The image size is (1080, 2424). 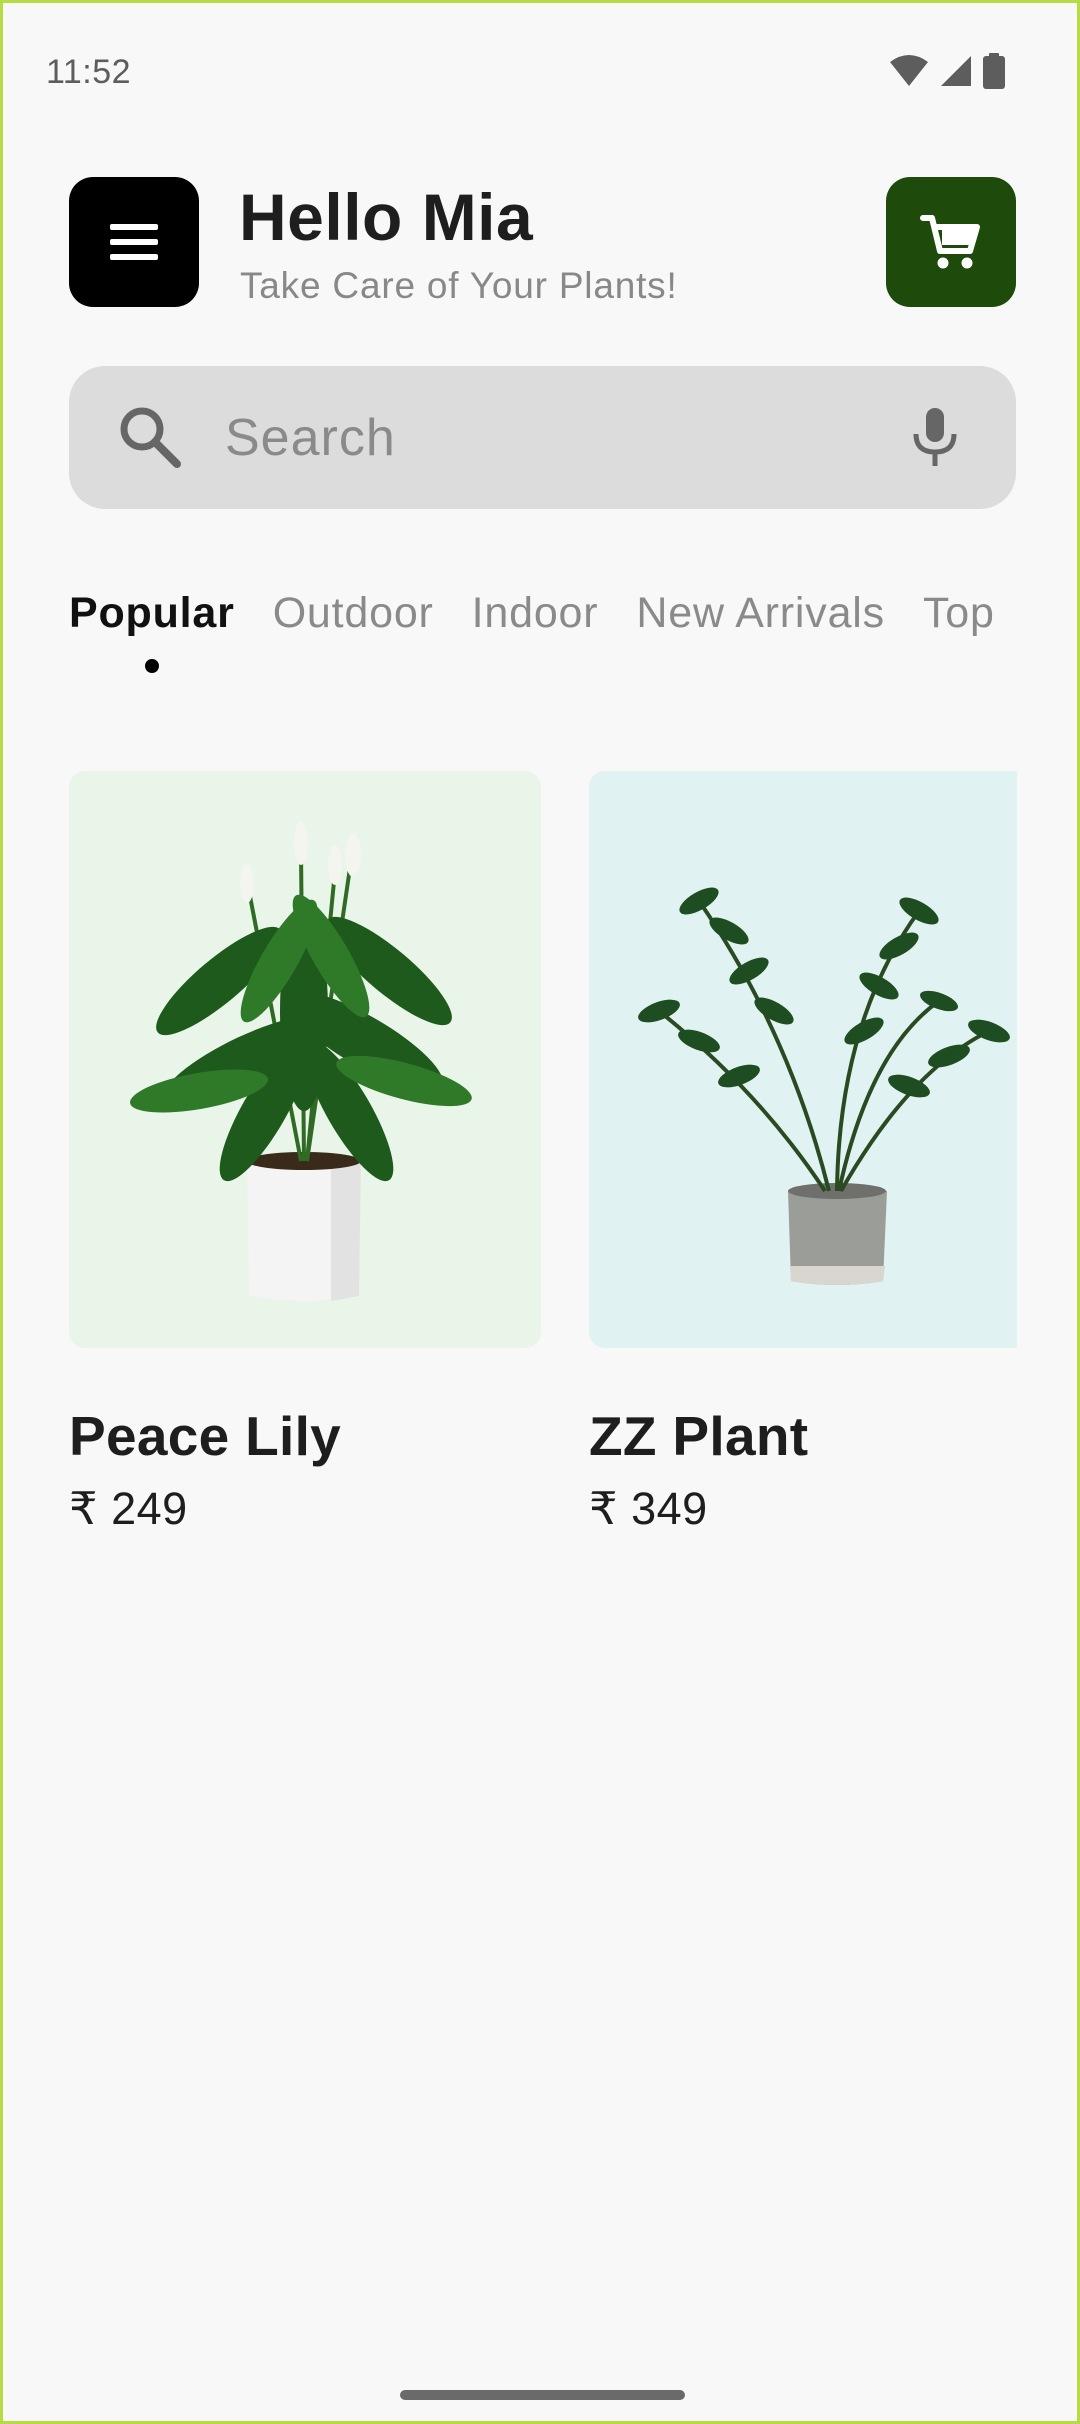 What do you see at coordinates (300, 1061) in the screenshot?
I see `peace-lily-plant-image` at bounding box center [300, 1061].